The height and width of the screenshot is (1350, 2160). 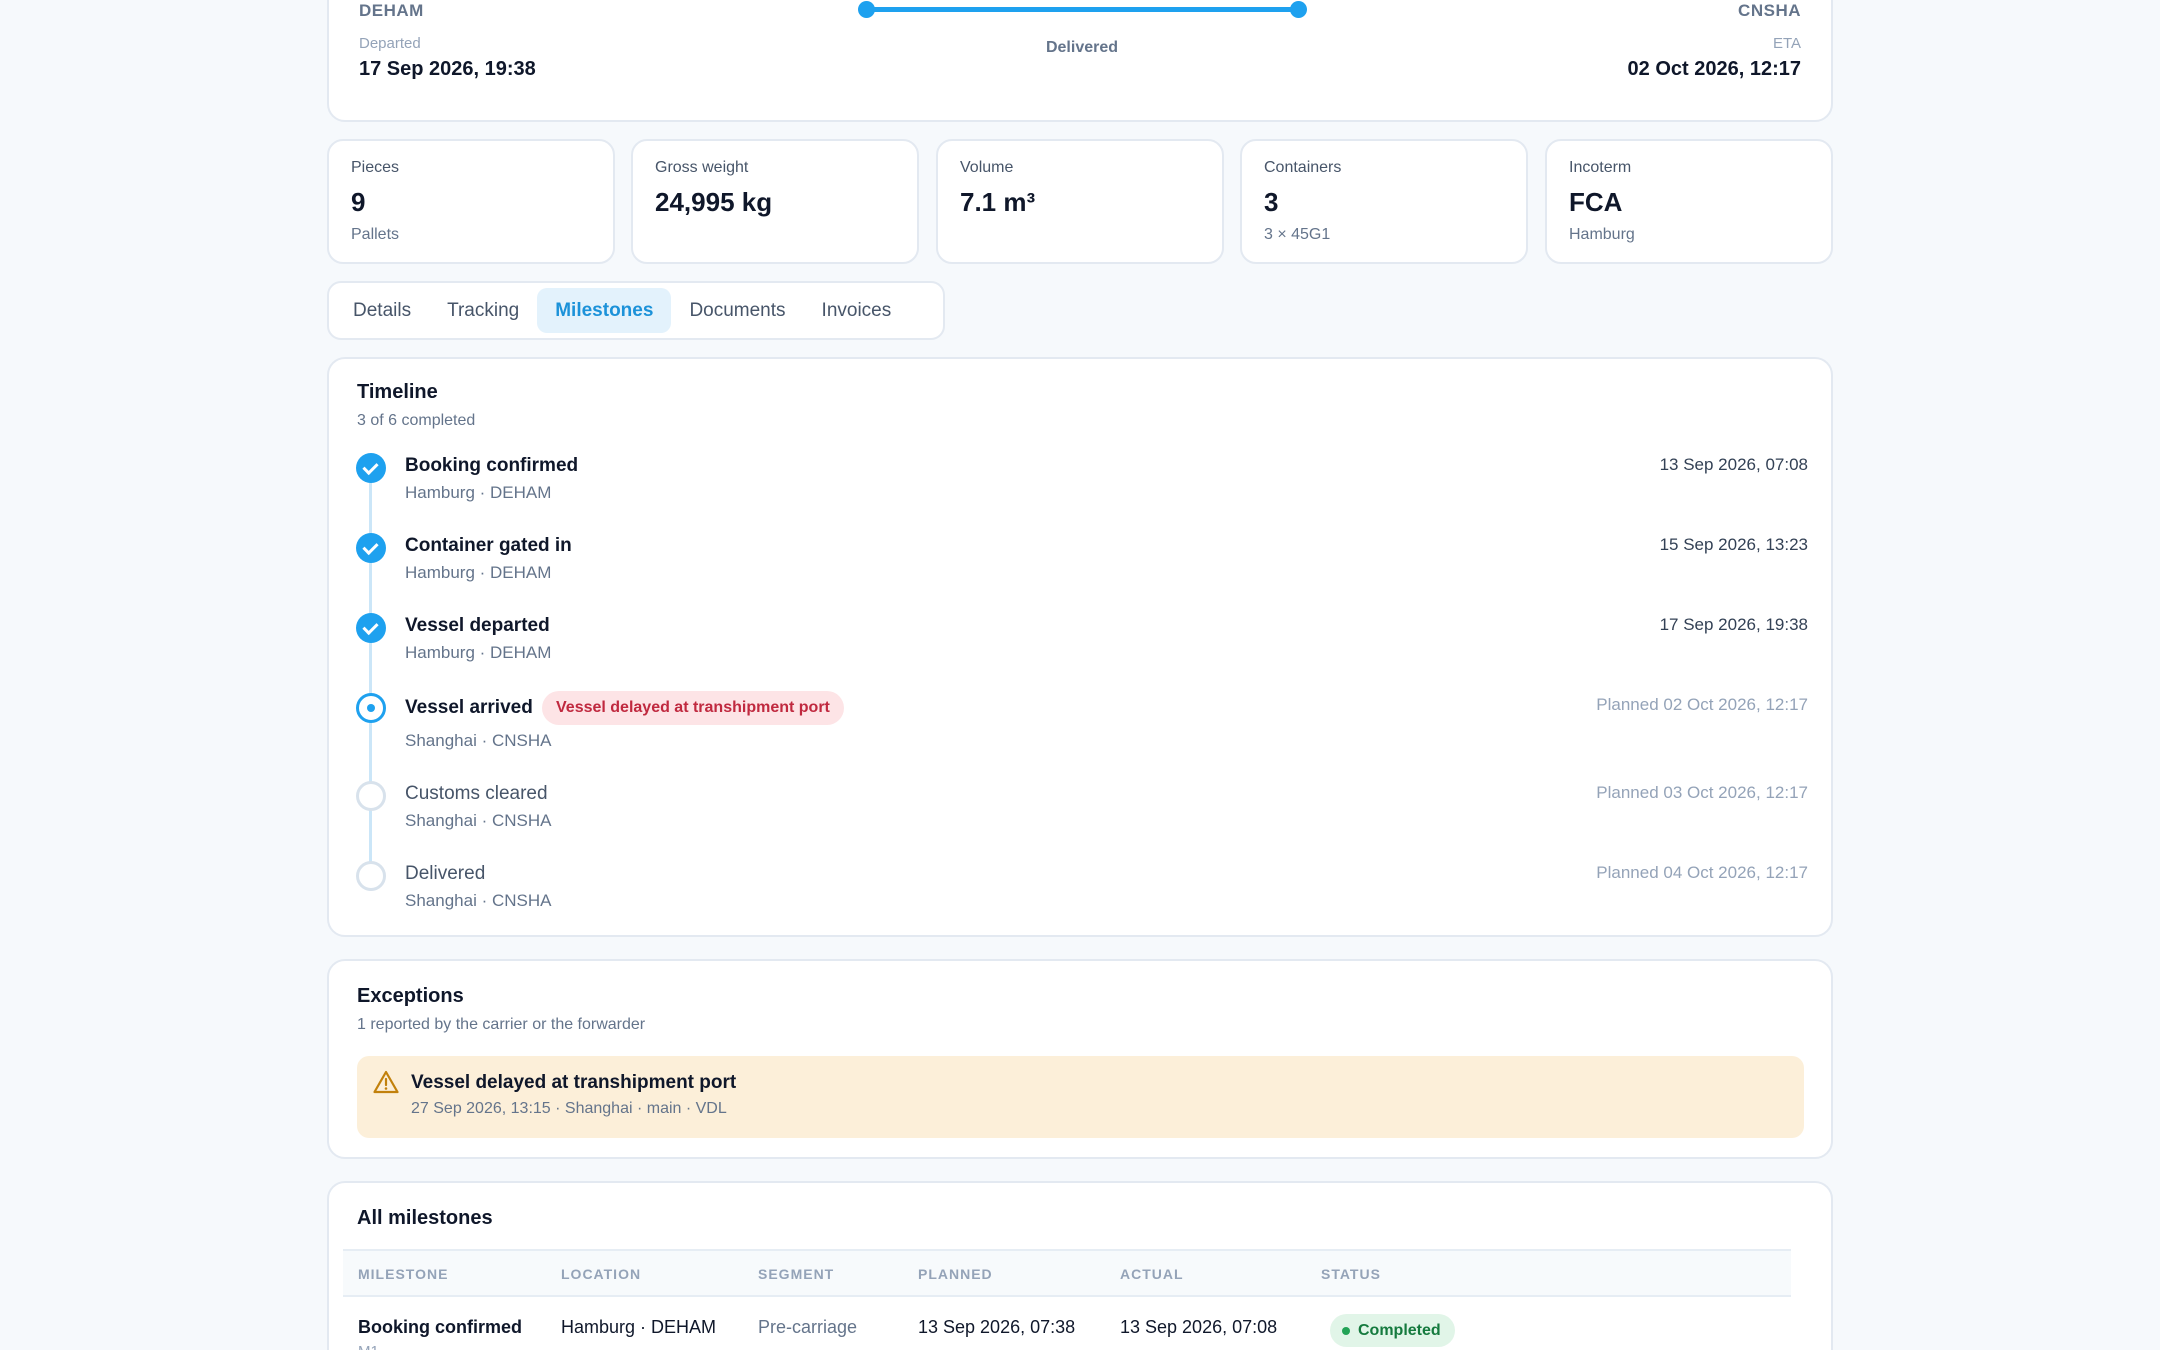 I want to click on cell-actual: 13 Sep 2026, 07:08, so click(x=1199, y=1327).